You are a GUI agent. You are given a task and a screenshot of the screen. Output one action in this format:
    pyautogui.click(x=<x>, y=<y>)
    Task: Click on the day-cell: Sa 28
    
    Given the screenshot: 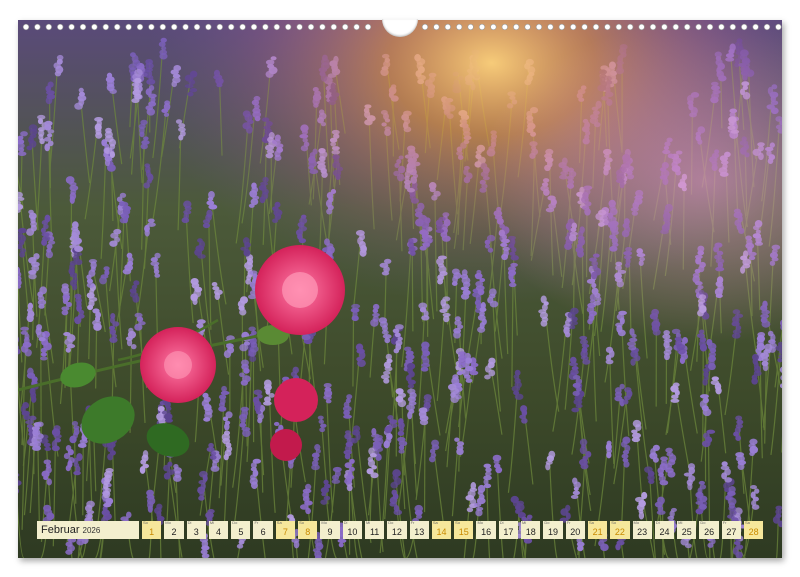 What is the action you would take?
    pyautogui.click(x=754, y=529)
    